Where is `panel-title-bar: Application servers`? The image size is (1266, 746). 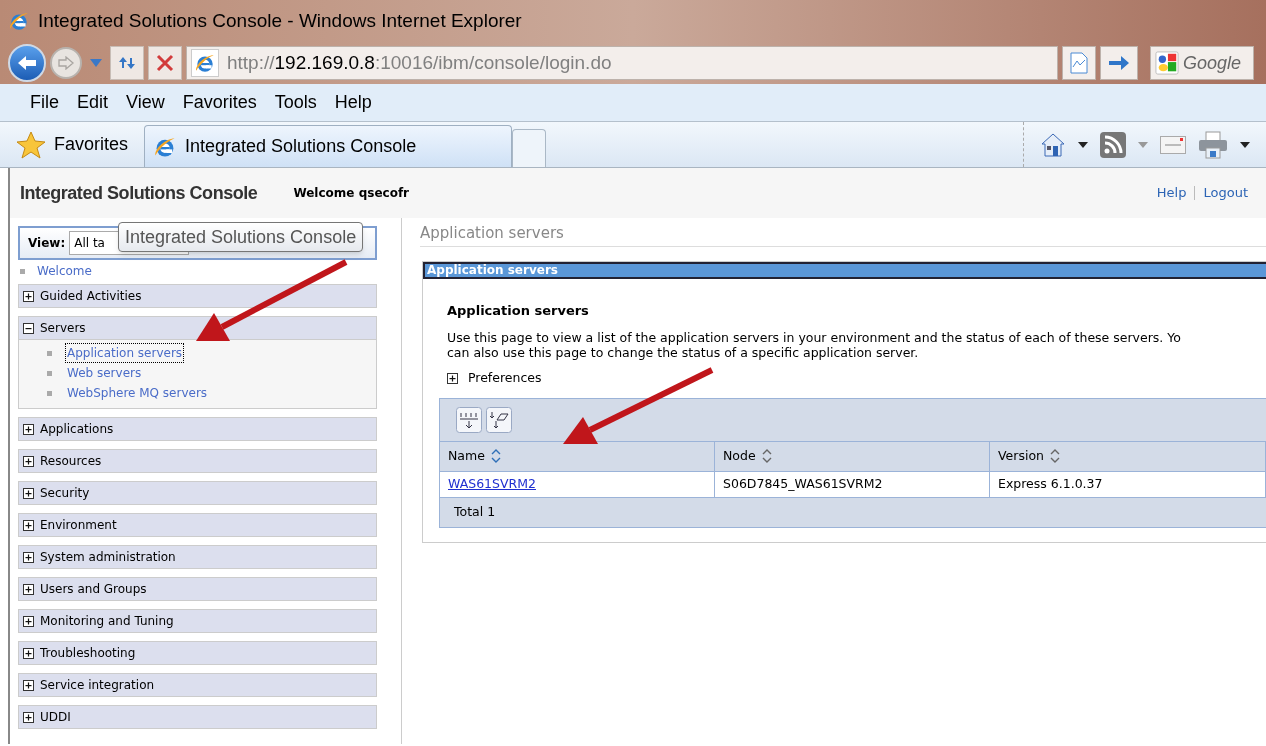
panel-title-bar: Application servers is located at coordinates (844, 270).